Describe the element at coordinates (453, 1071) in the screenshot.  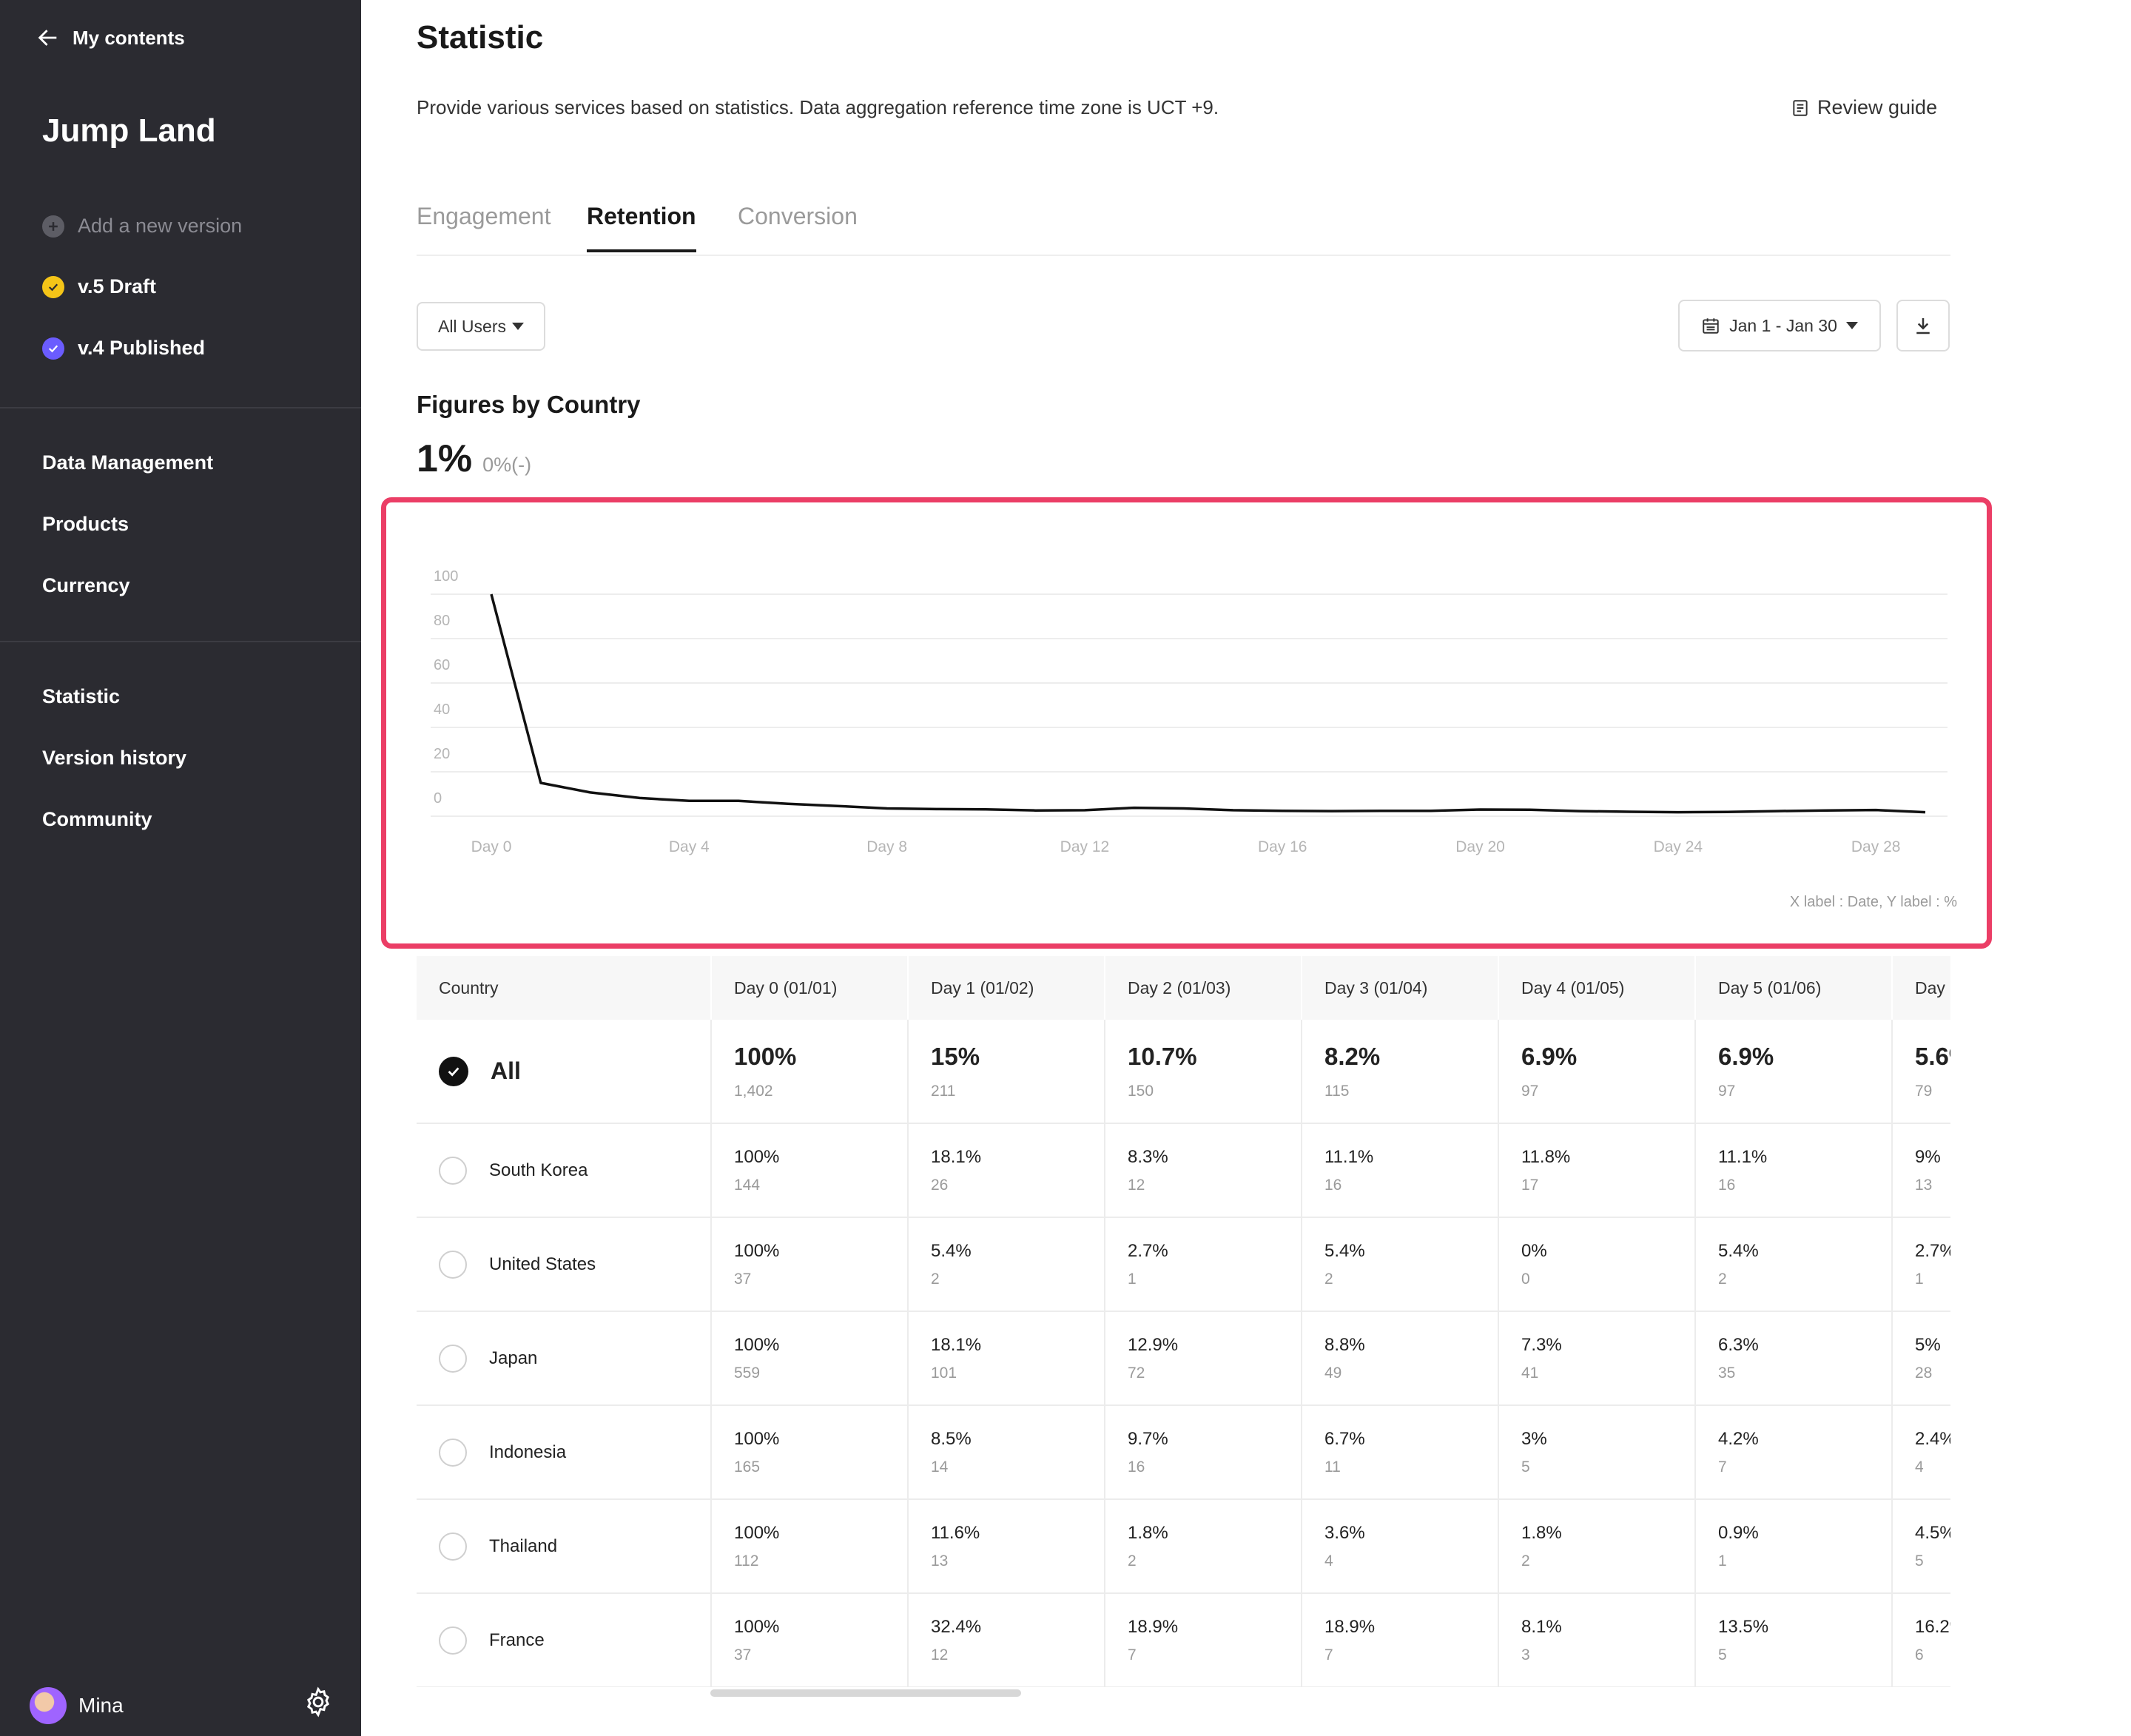
I see `checked-icon` at that location.